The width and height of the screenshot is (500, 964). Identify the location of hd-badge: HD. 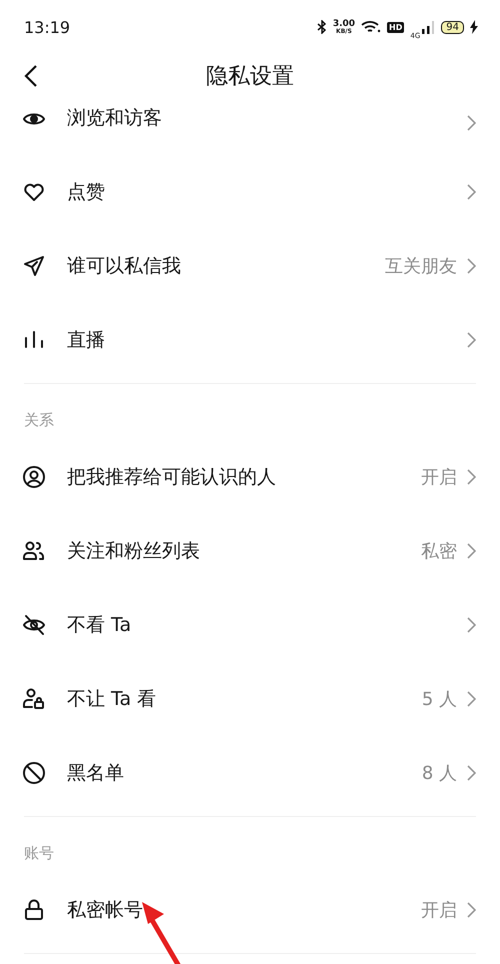
(395, 27).